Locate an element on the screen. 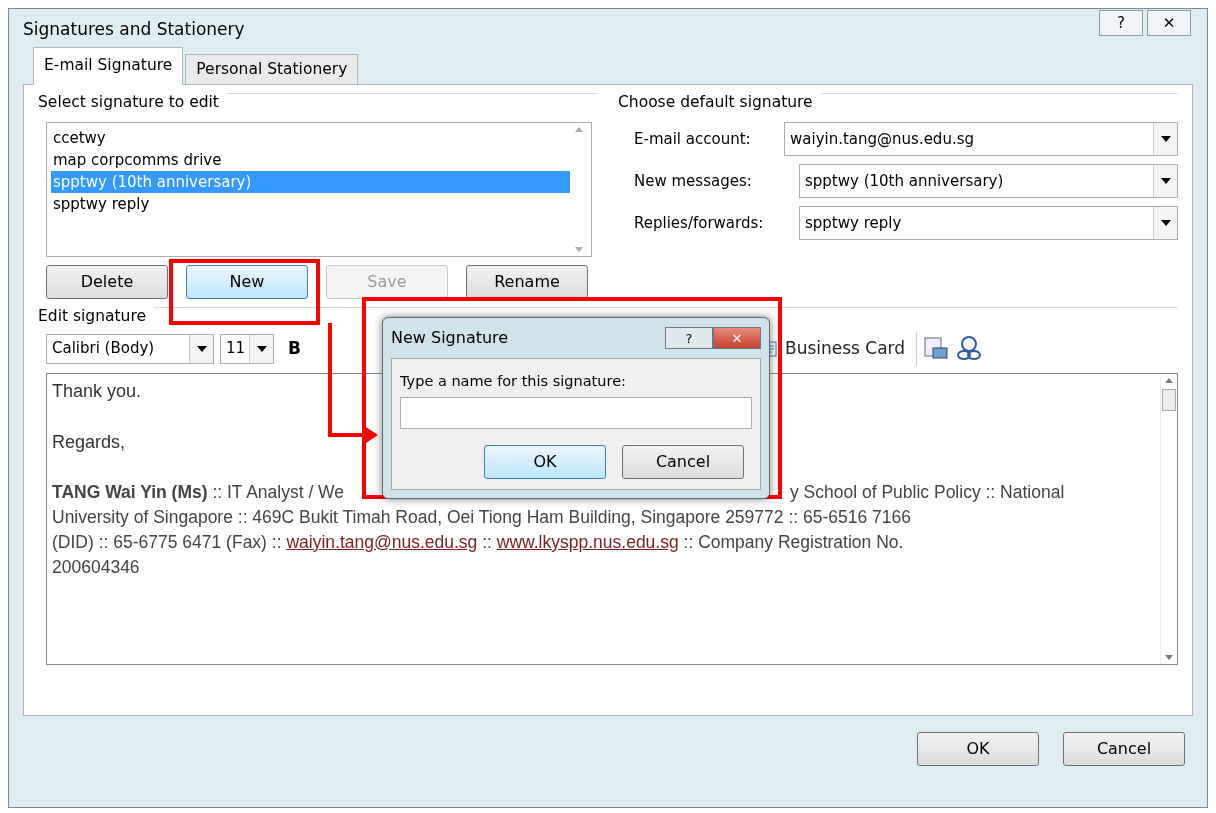 The image size is (1216, 813). section-heading: Select signature to edit is located at coordinates (128, 102).